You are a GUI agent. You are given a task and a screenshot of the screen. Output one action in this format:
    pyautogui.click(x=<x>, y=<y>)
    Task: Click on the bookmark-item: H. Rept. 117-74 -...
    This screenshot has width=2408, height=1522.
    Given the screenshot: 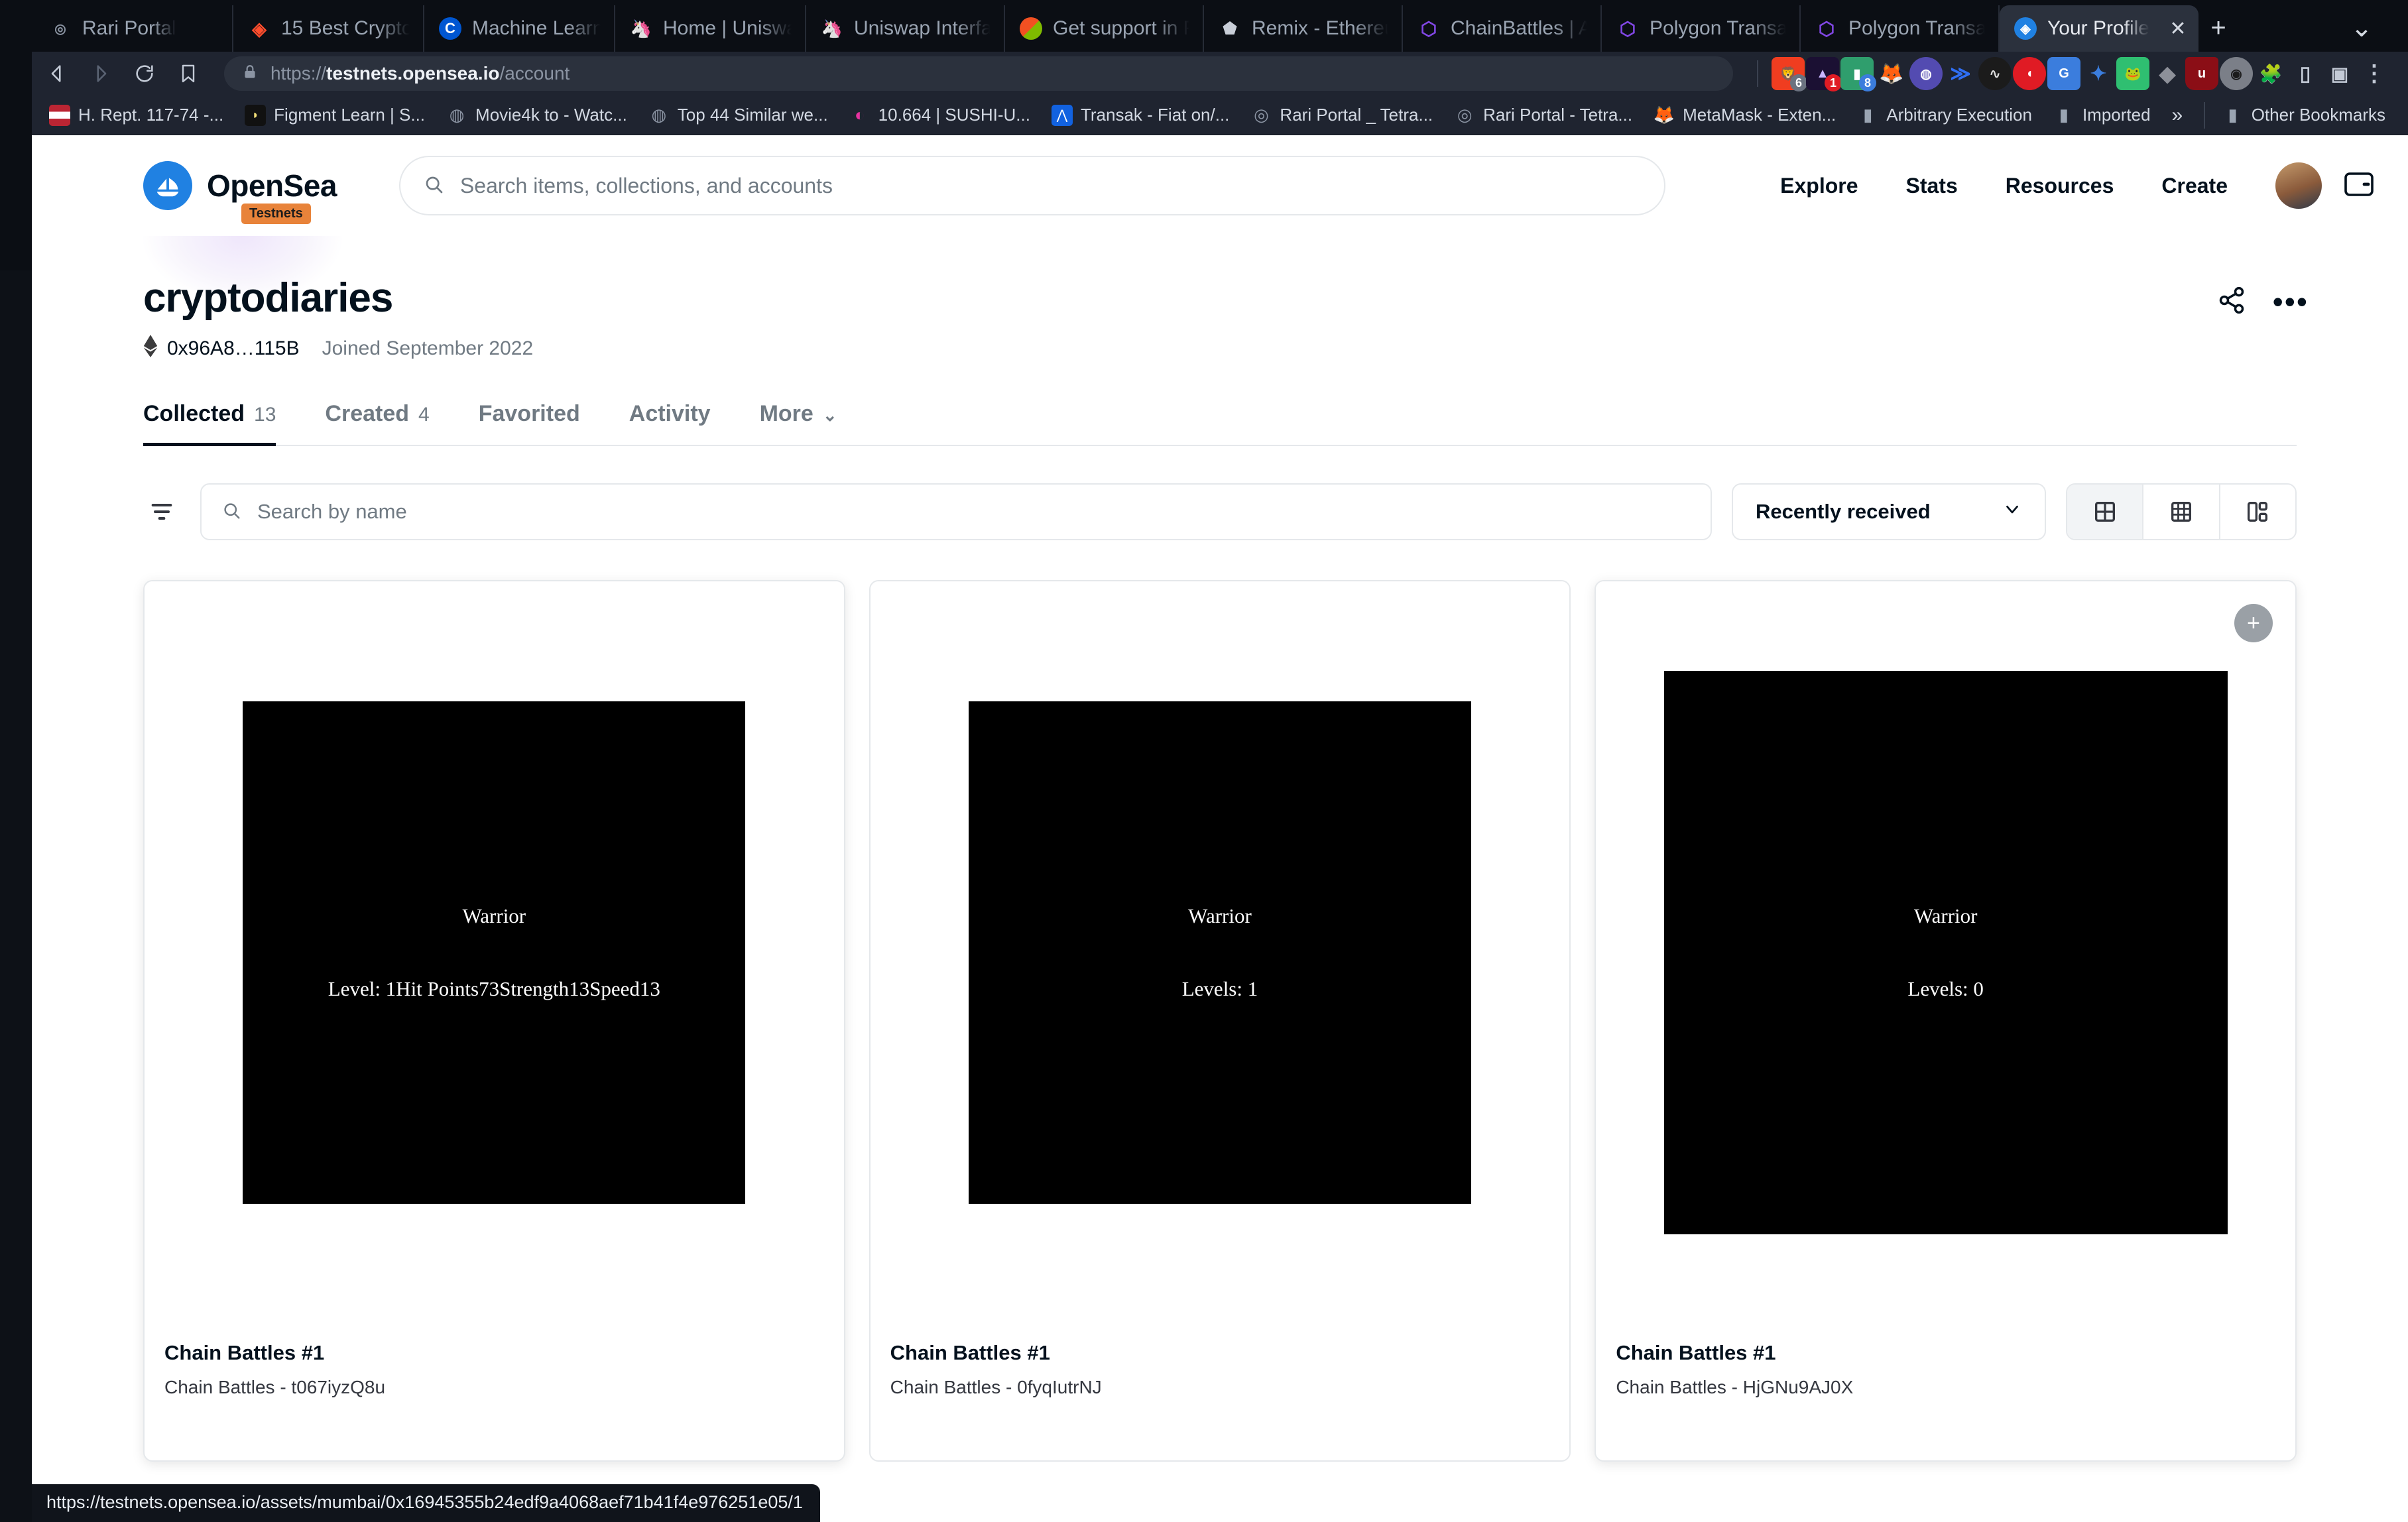 What is the action you would take?
    pyautogui.click(x=136, y=115)
    